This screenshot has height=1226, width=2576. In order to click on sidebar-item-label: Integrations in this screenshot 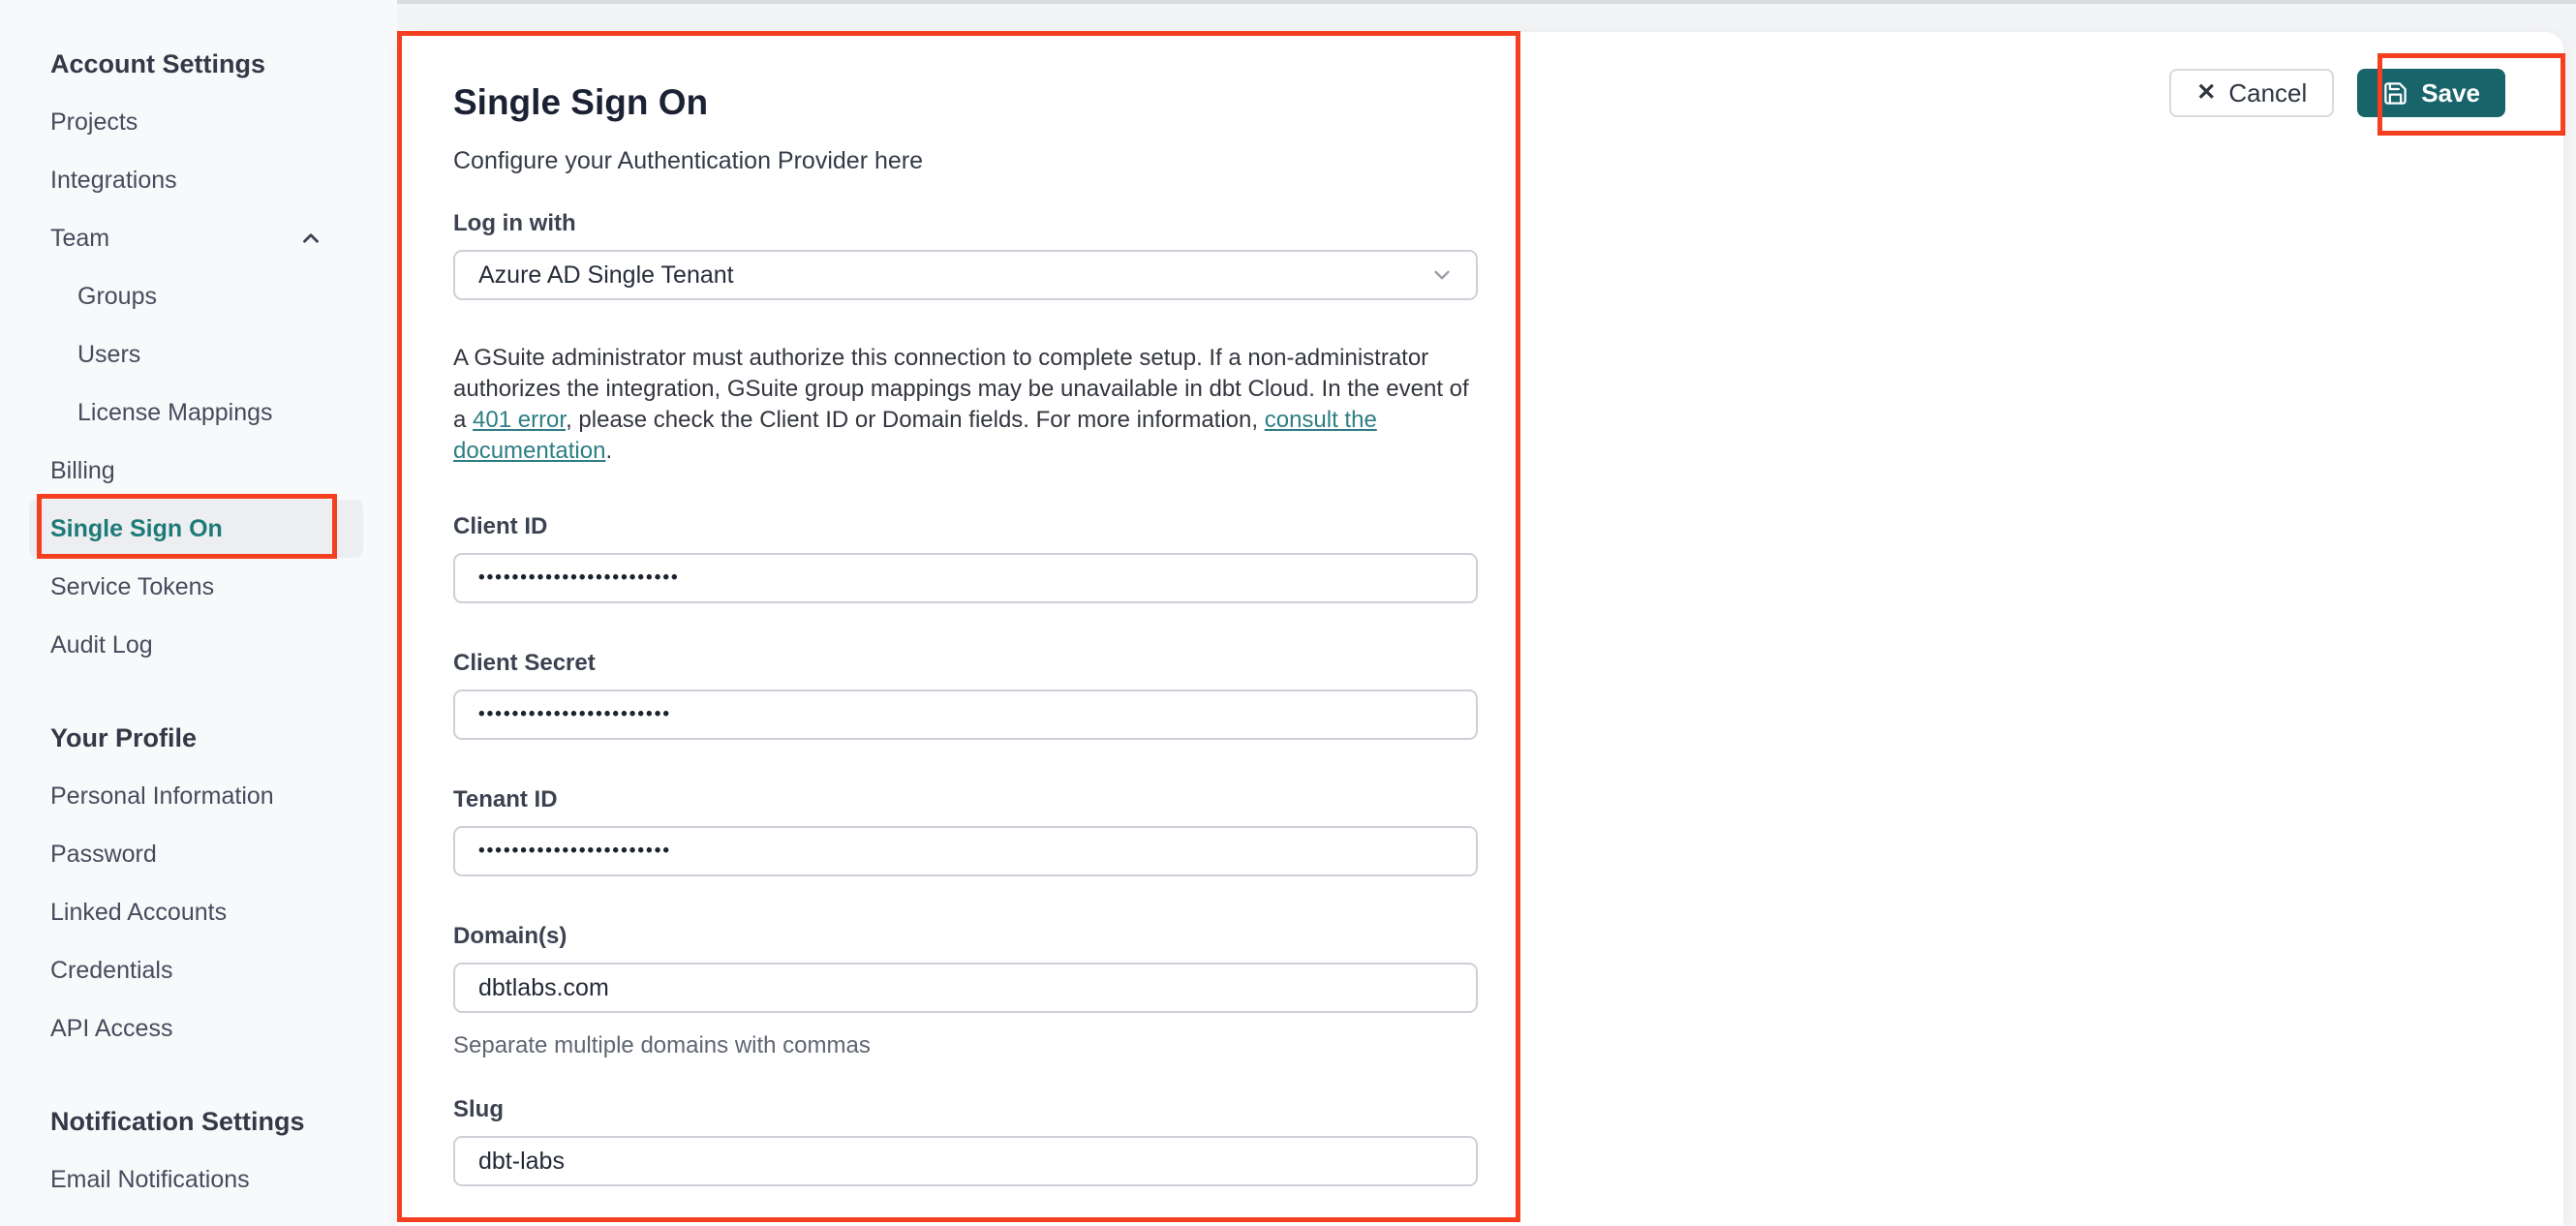, I will do `click(113, 180)`.